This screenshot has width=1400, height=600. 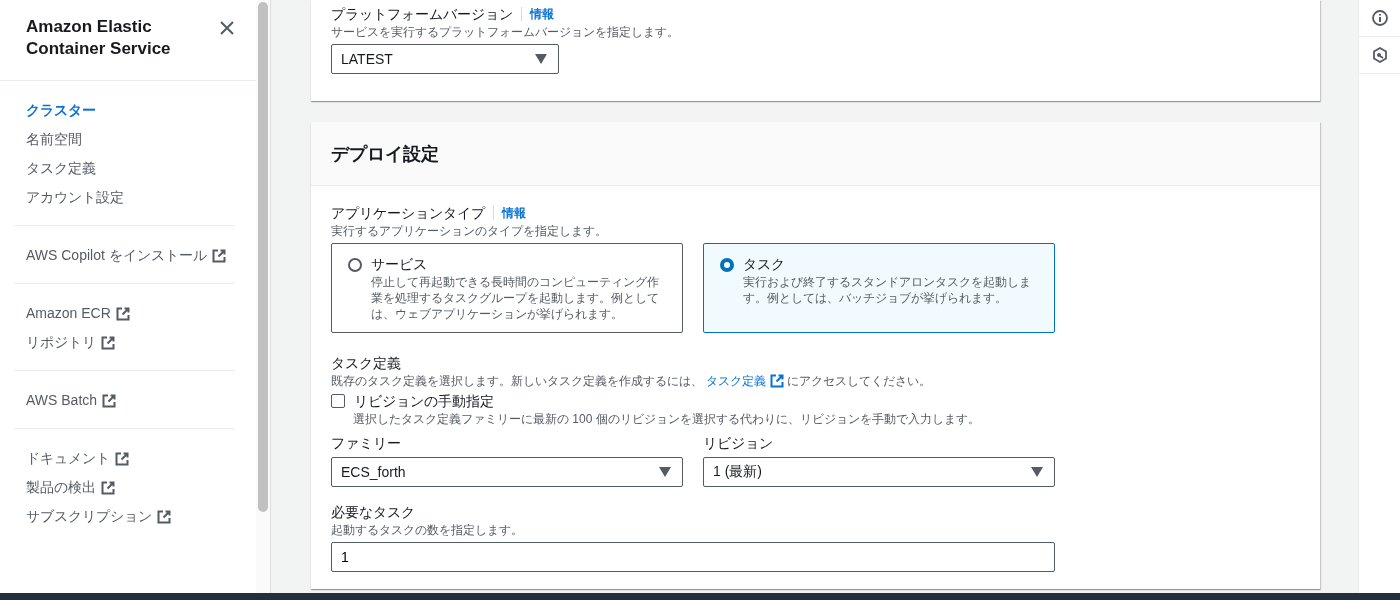 What do you see at coordinates (373, 512) in the screenshot?
I see `field-label: 必要なタスク` at bounding box center [373, 512].